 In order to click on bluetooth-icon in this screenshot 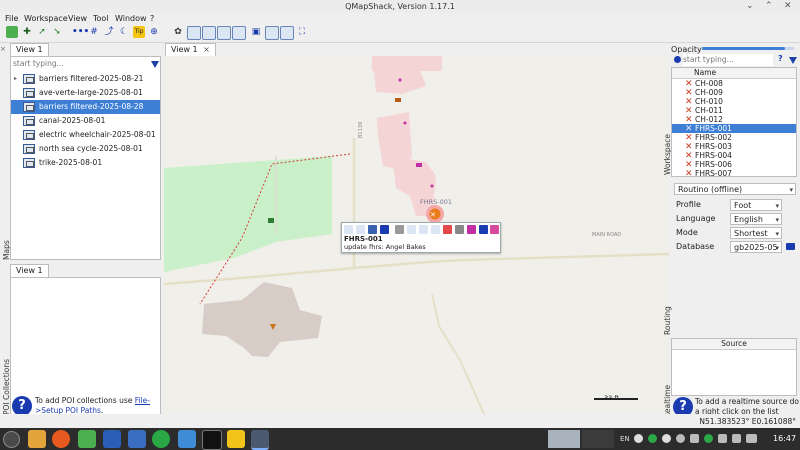, I will do `click(680, 438)`.